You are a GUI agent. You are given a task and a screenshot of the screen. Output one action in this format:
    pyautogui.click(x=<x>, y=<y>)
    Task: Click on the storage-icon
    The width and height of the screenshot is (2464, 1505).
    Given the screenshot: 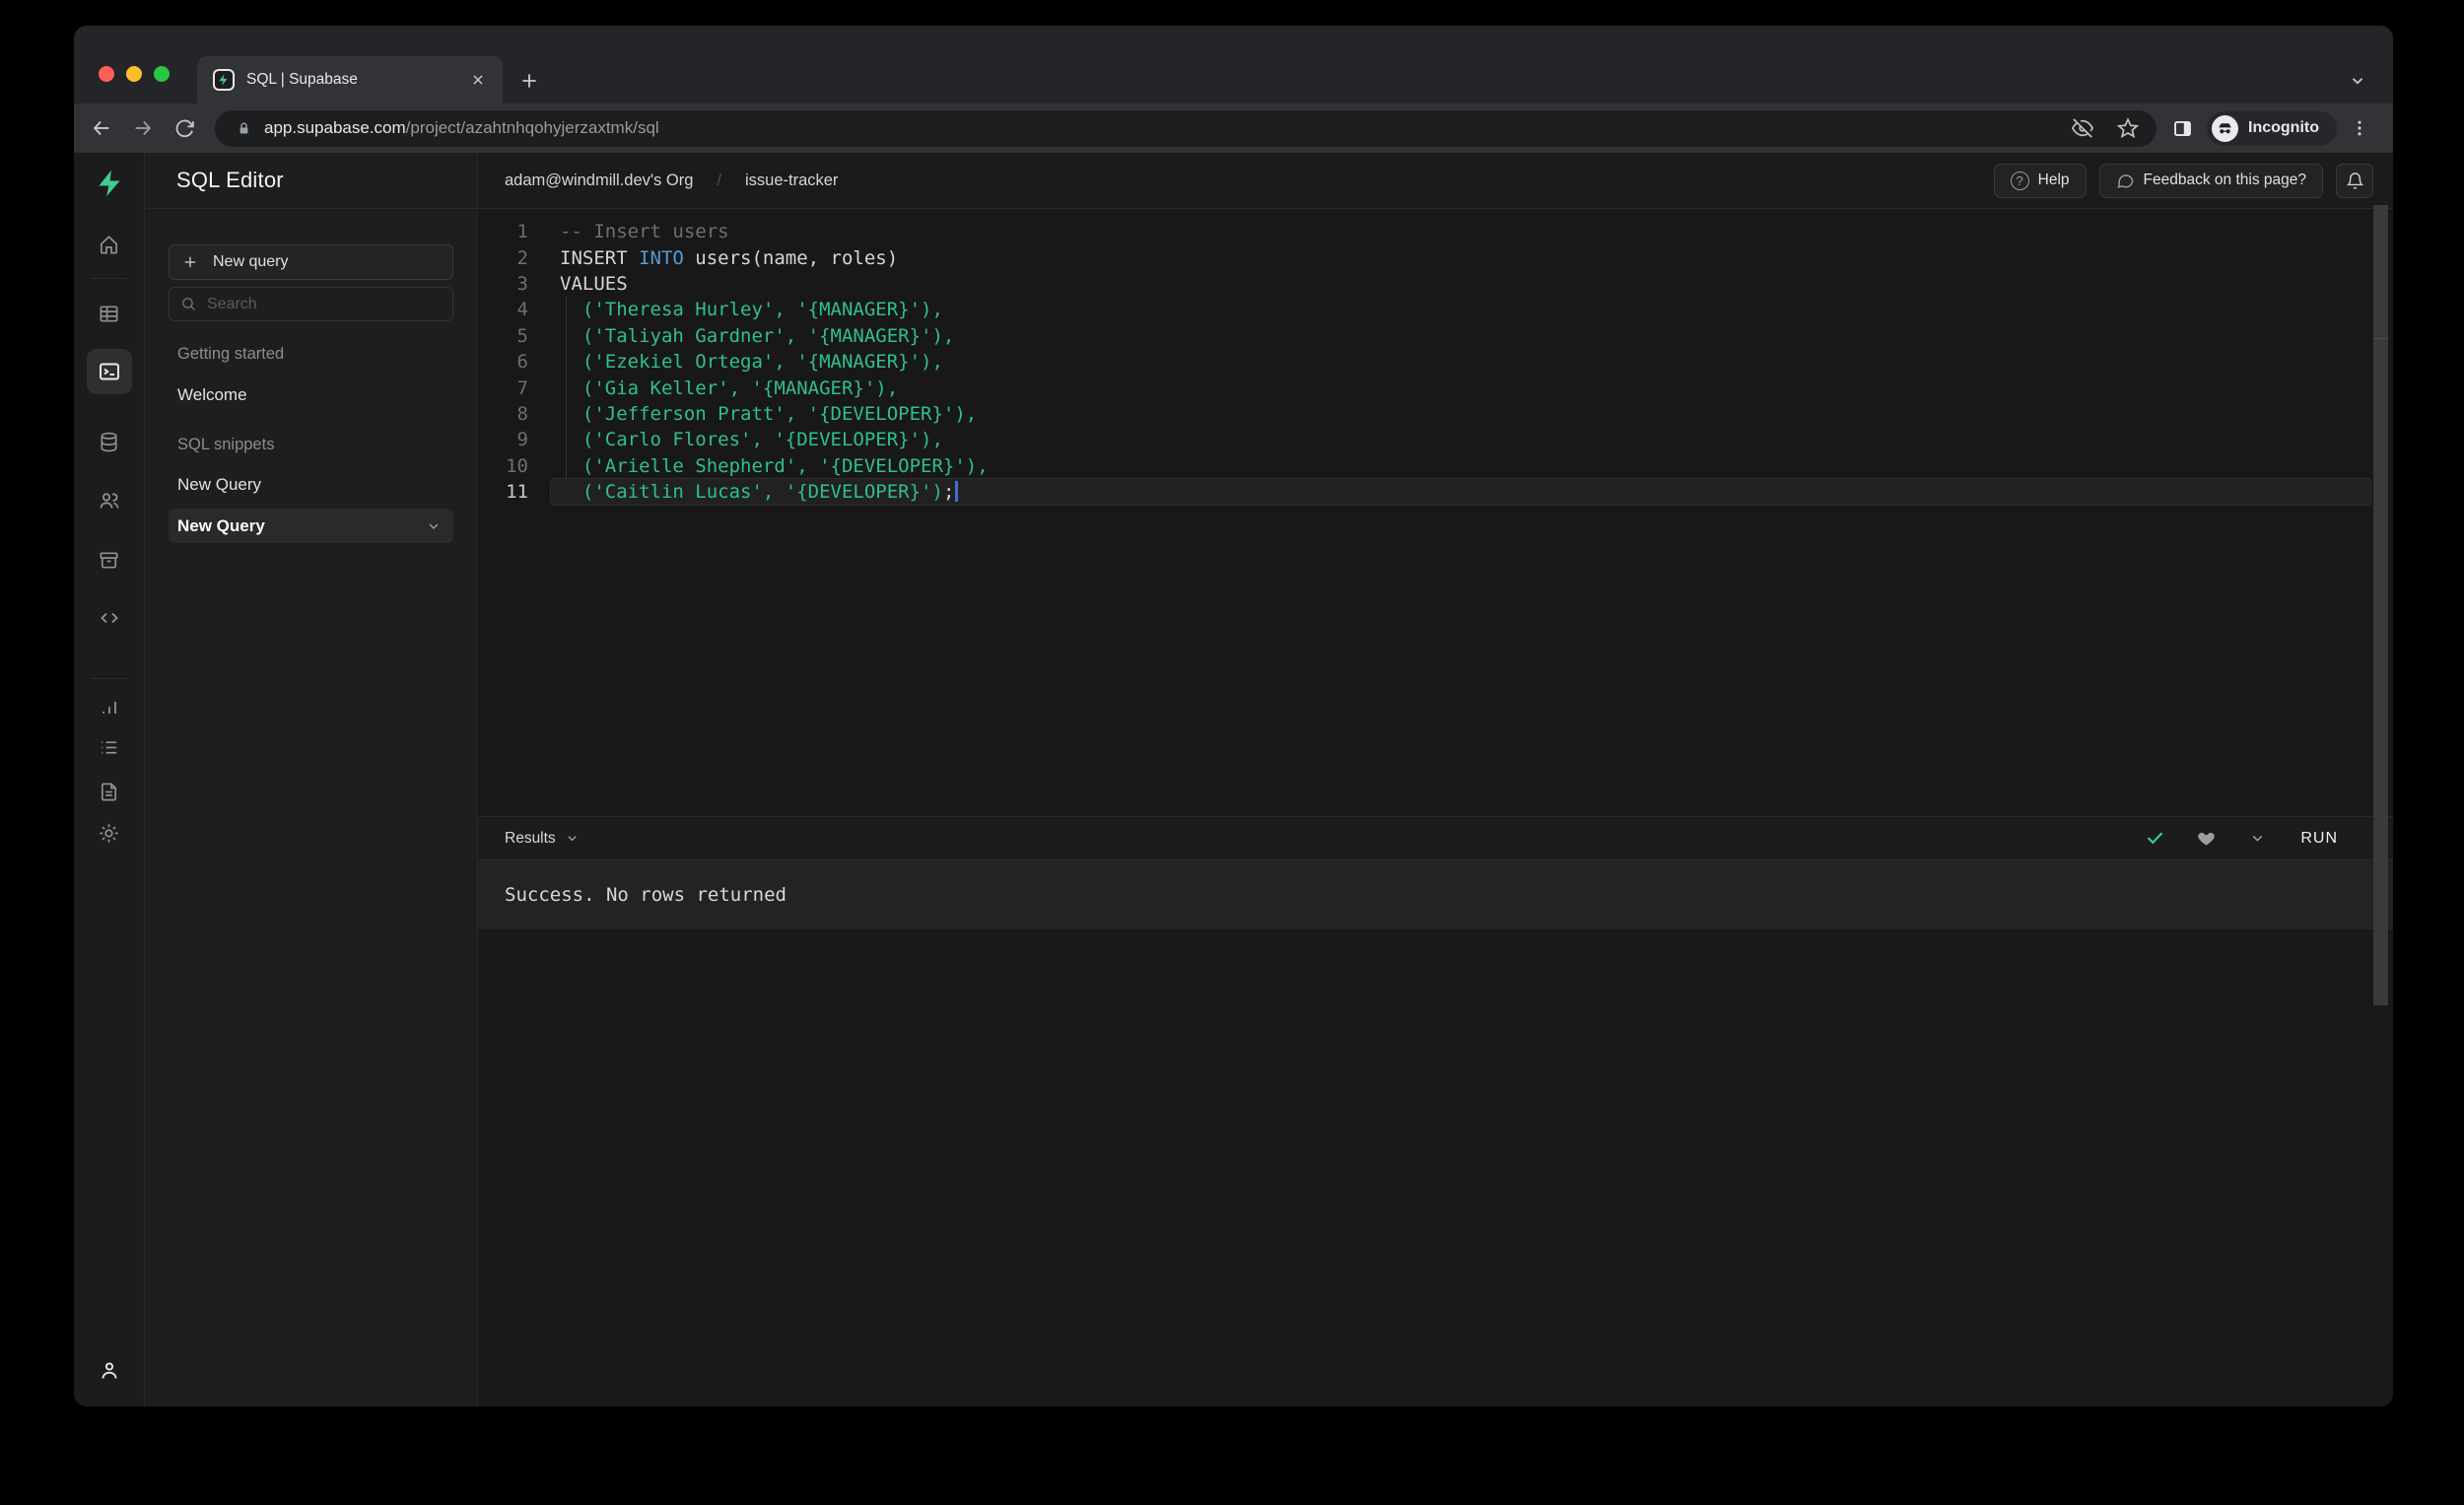 What is the action you would take?
    pyautogui.click(x=109, y=560)
    